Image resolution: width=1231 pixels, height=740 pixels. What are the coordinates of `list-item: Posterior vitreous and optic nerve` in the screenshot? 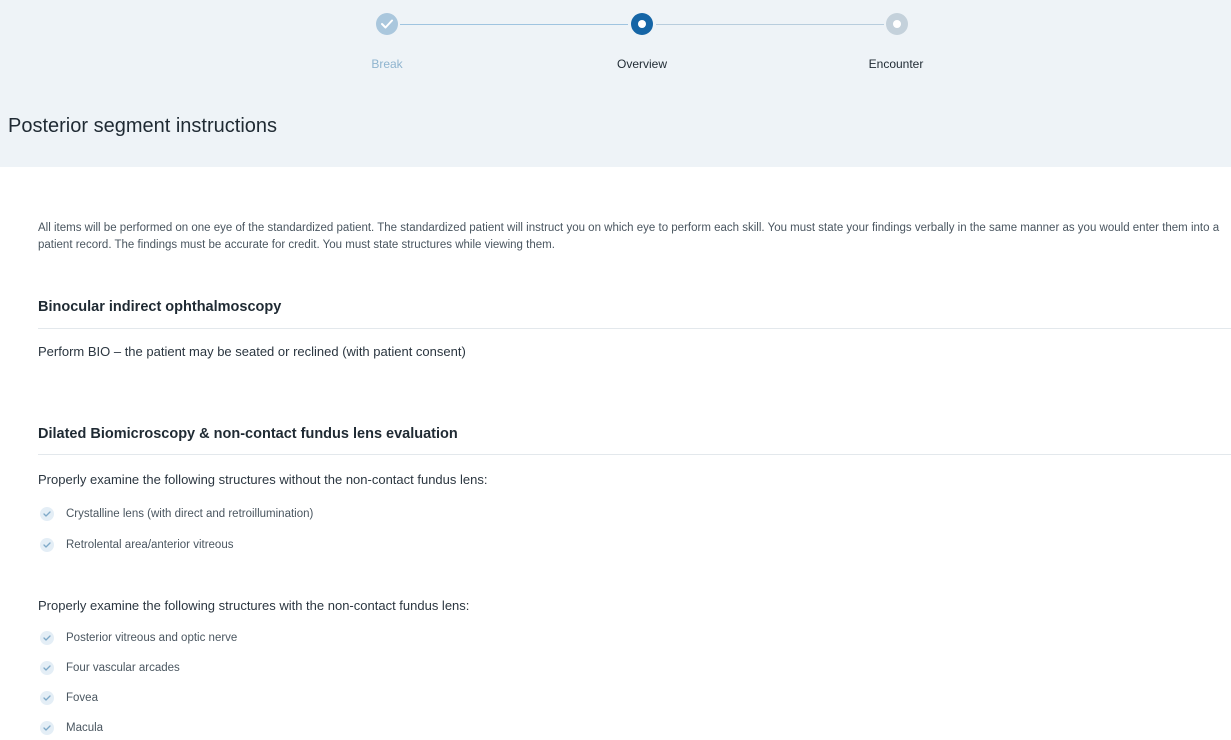 It's located at (138, 638).